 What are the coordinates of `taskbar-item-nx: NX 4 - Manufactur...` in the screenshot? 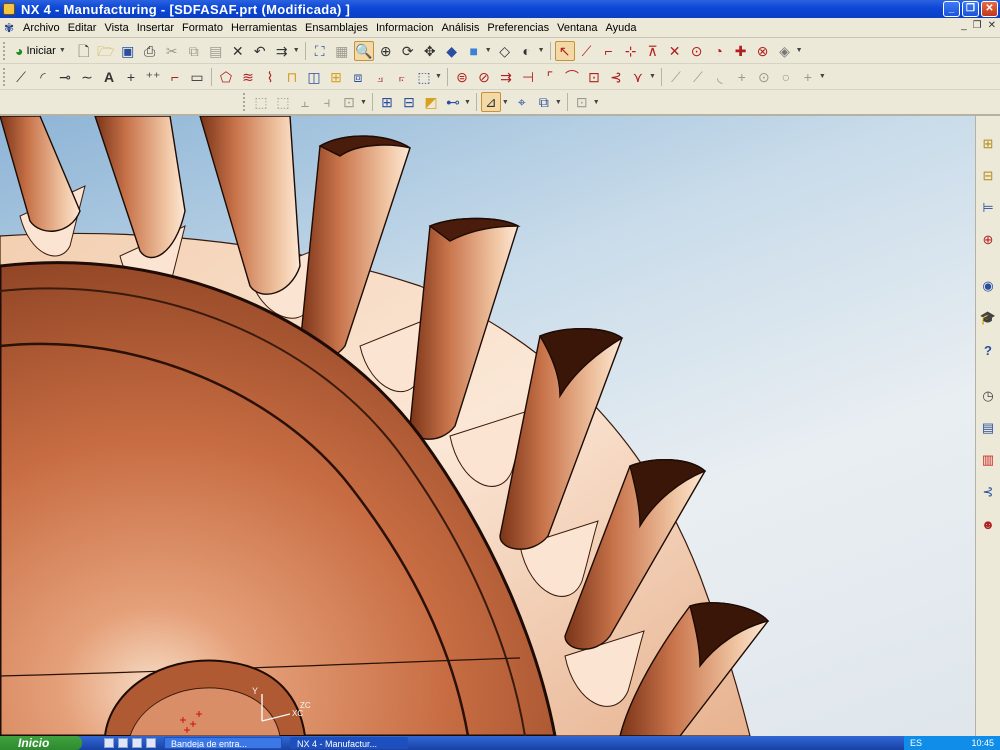 It's located at (349, 743).